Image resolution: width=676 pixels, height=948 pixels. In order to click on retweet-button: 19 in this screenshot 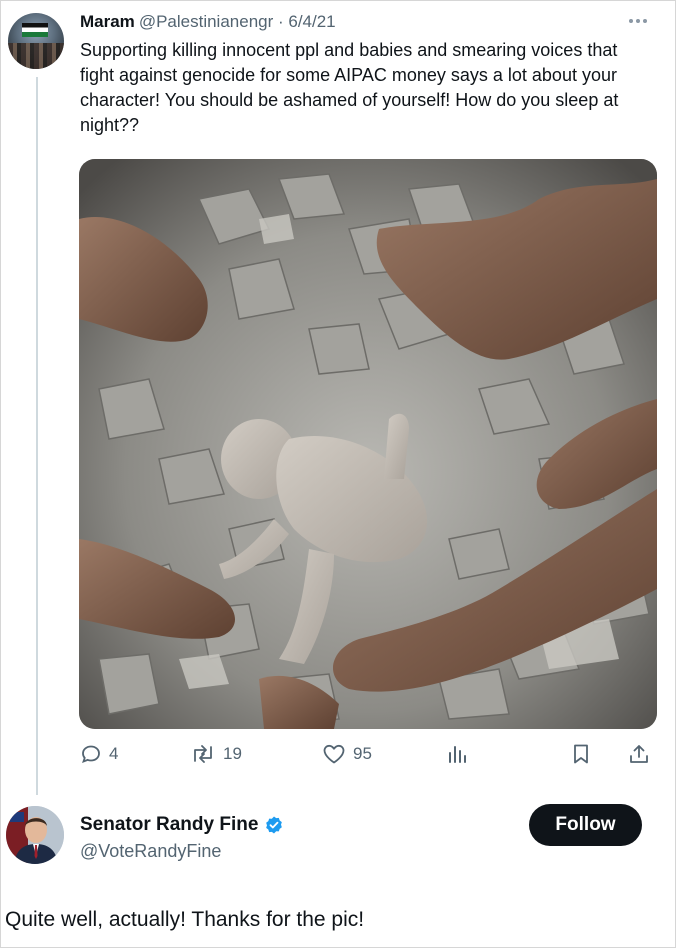, I will do `click(215, 754)`.